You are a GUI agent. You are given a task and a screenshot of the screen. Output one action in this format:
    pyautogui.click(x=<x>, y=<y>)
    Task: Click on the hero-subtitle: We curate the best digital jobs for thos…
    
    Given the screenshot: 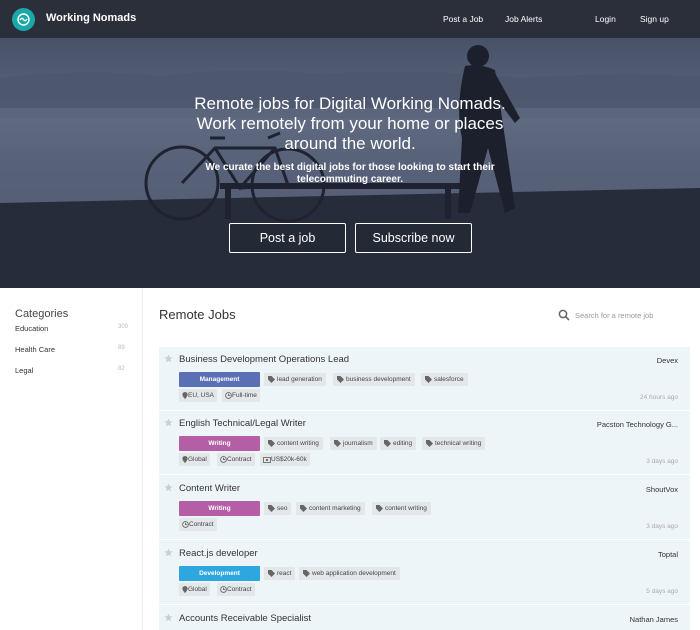 What is the action you would take?
    pyautogui.click(x=350, y=173)
    